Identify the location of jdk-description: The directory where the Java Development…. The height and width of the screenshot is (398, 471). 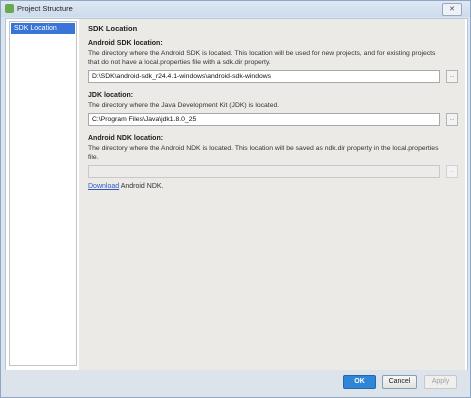
(184, 105).